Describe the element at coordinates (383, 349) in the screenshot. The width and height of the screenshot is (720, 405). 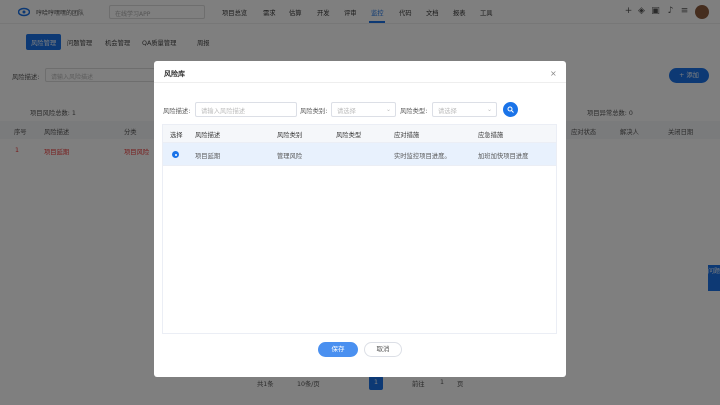
I see `cancel-button: 取消` at that location.